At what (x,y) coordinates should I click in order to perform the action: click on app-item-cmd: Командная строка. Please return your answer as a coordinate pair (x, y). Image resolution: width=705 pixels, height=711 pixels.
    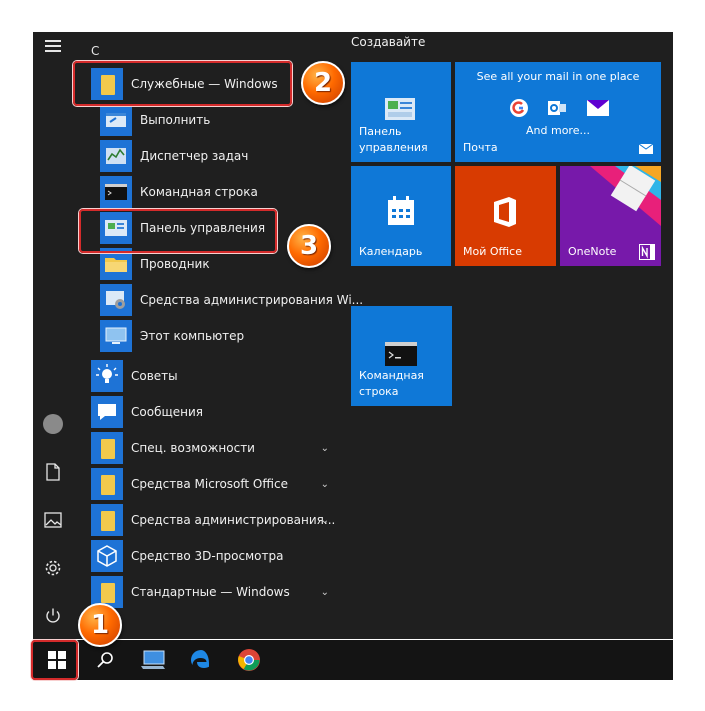
    Looking at the image, I should click on (203, 192).